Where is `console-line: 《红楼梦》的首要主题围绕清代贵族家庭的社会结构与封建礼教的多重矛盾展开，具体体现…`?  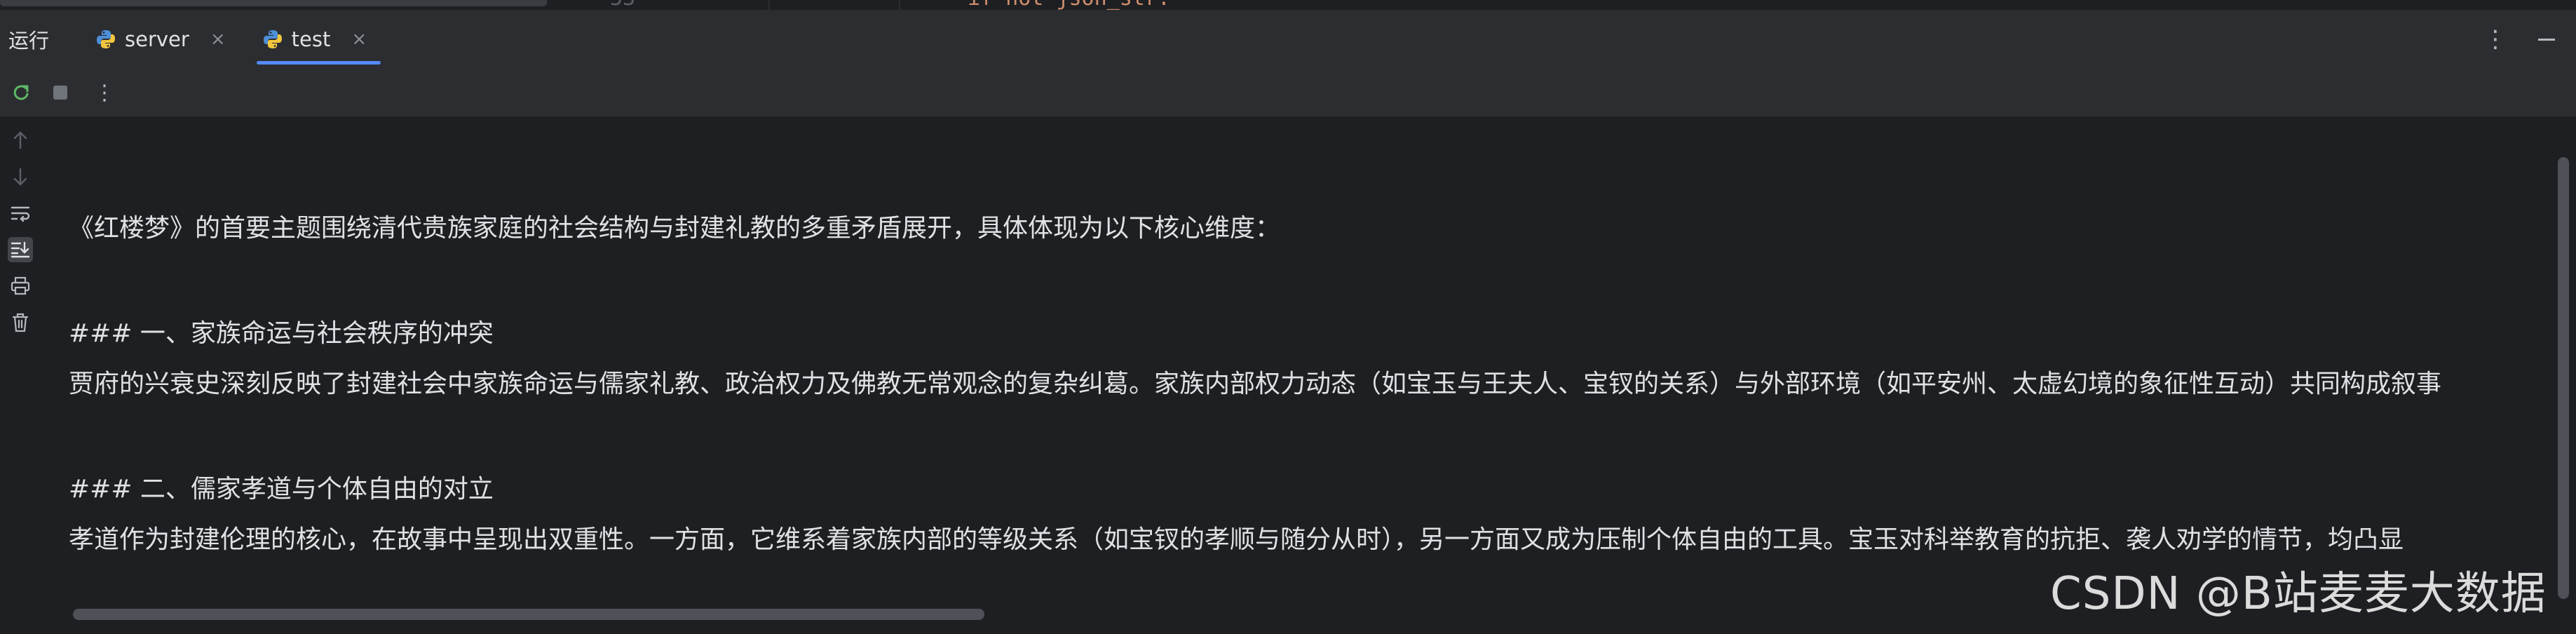 console-line: 《红楼梦》的首要主题围绕清代贵族家庭的社会结构与封建礼教的多重矛盾展开，具体体现… is located at coordinates (675, 229).